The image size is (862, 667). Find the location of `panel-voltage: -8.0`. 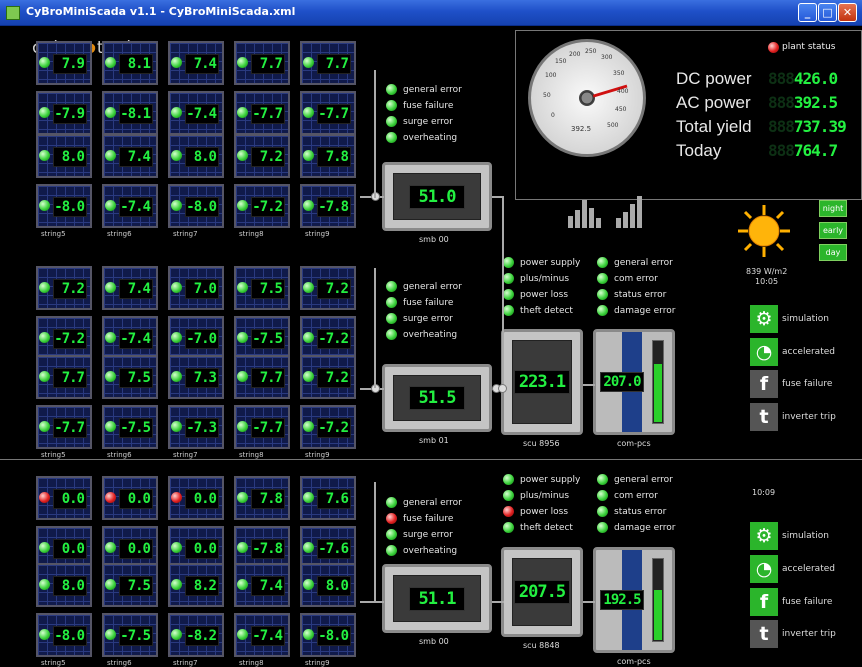

panel-voltage: -8.0 is located at coordinates (70, 636).